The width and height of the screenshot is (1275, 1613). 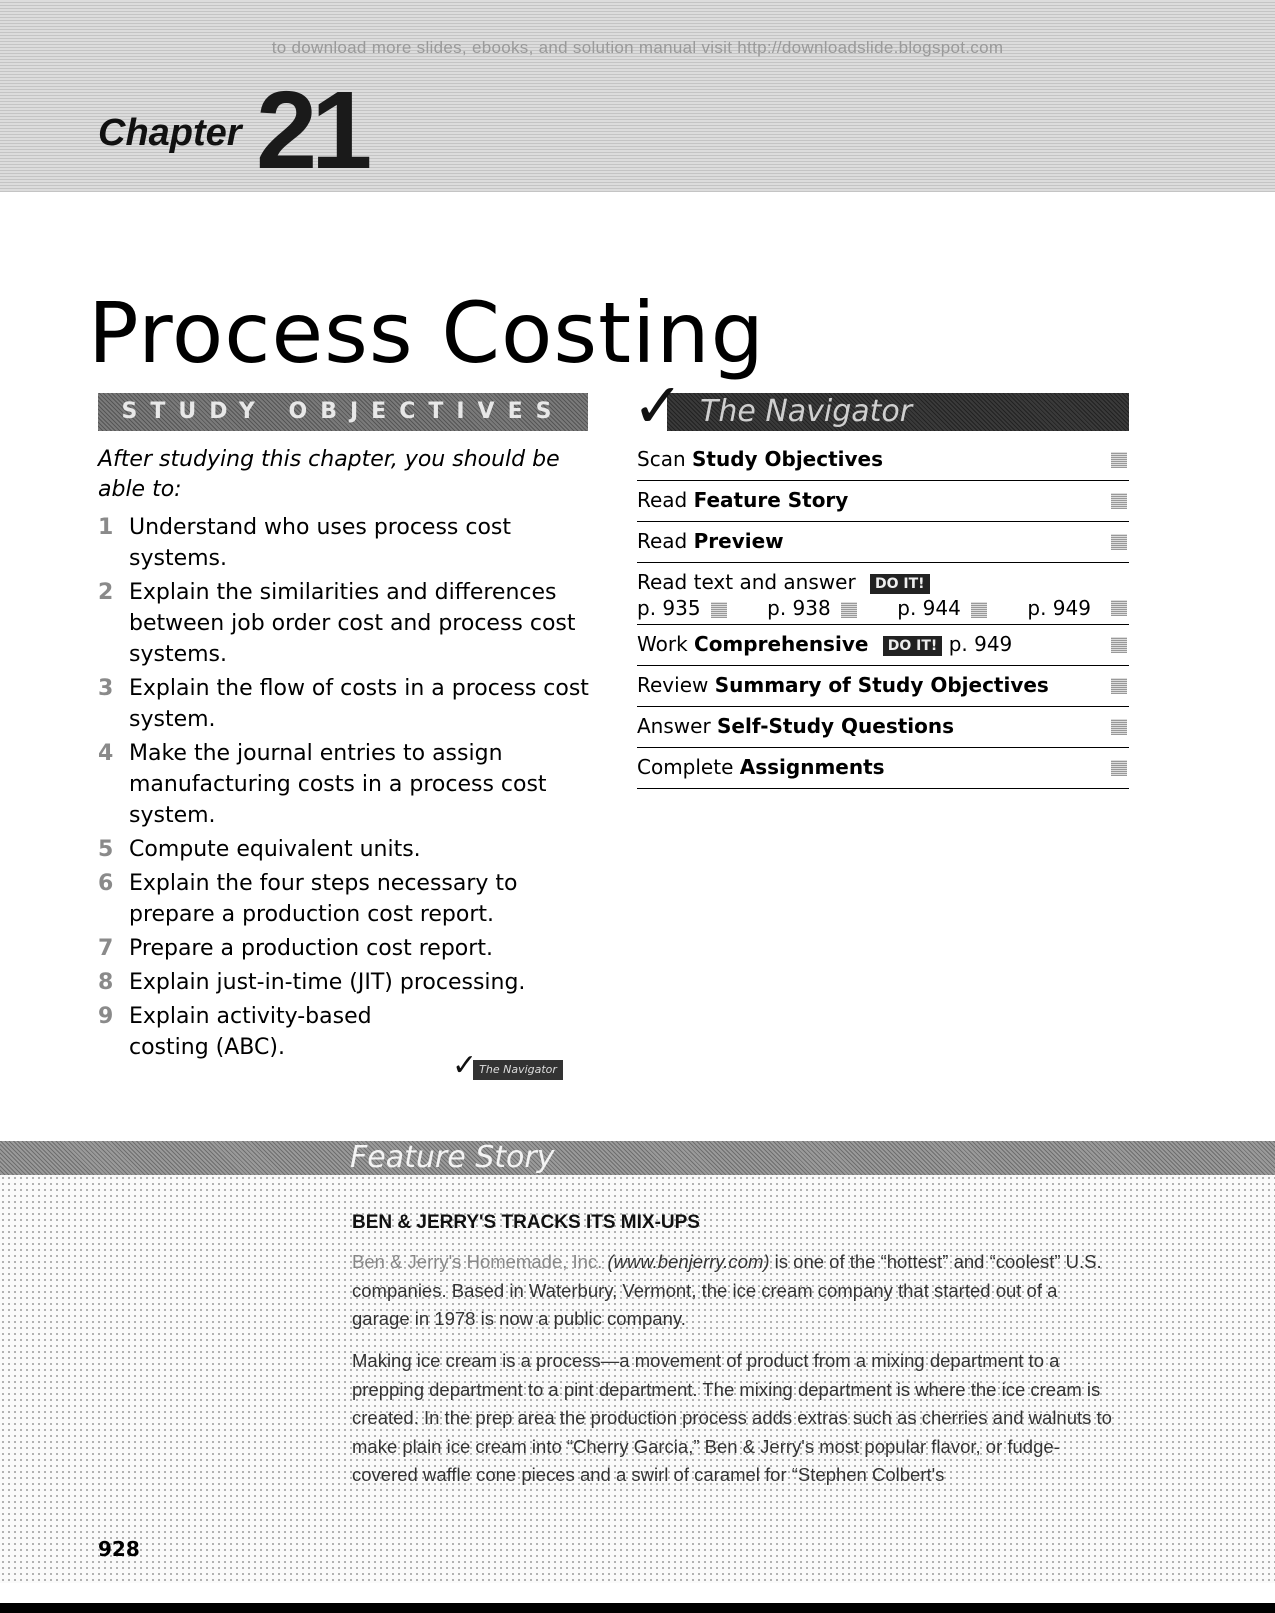 I want to click on row-object: Summary of Study Objectives, so click(x=881, y=685).